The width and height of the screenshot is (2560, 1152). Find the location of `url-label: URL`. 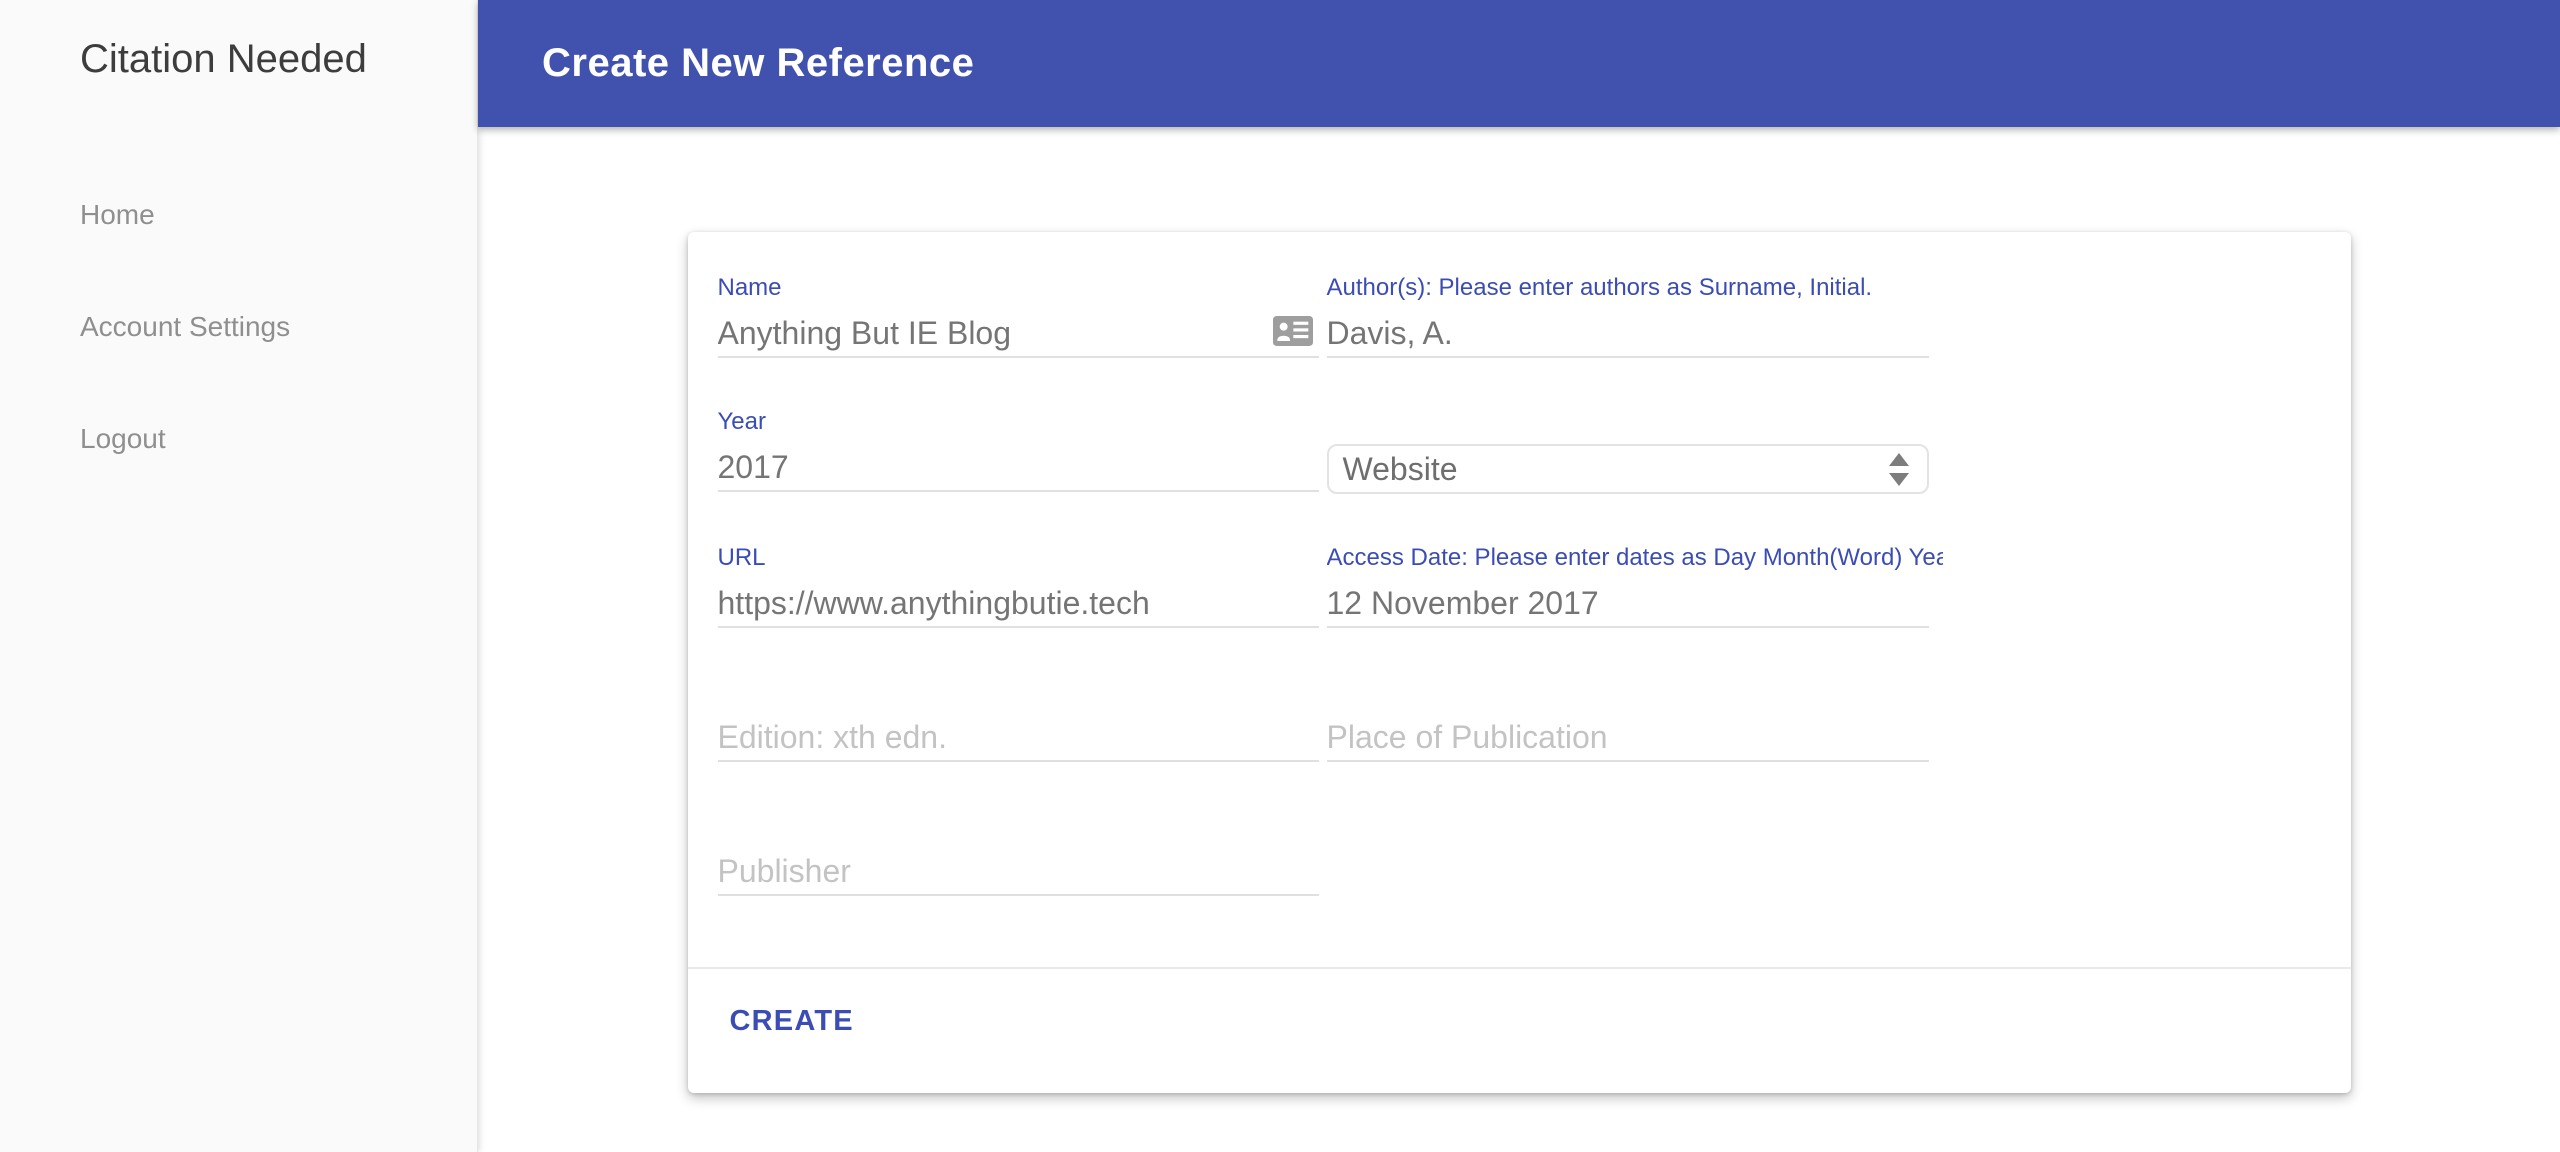

url-label: URL is located at coordinates (741, 557).